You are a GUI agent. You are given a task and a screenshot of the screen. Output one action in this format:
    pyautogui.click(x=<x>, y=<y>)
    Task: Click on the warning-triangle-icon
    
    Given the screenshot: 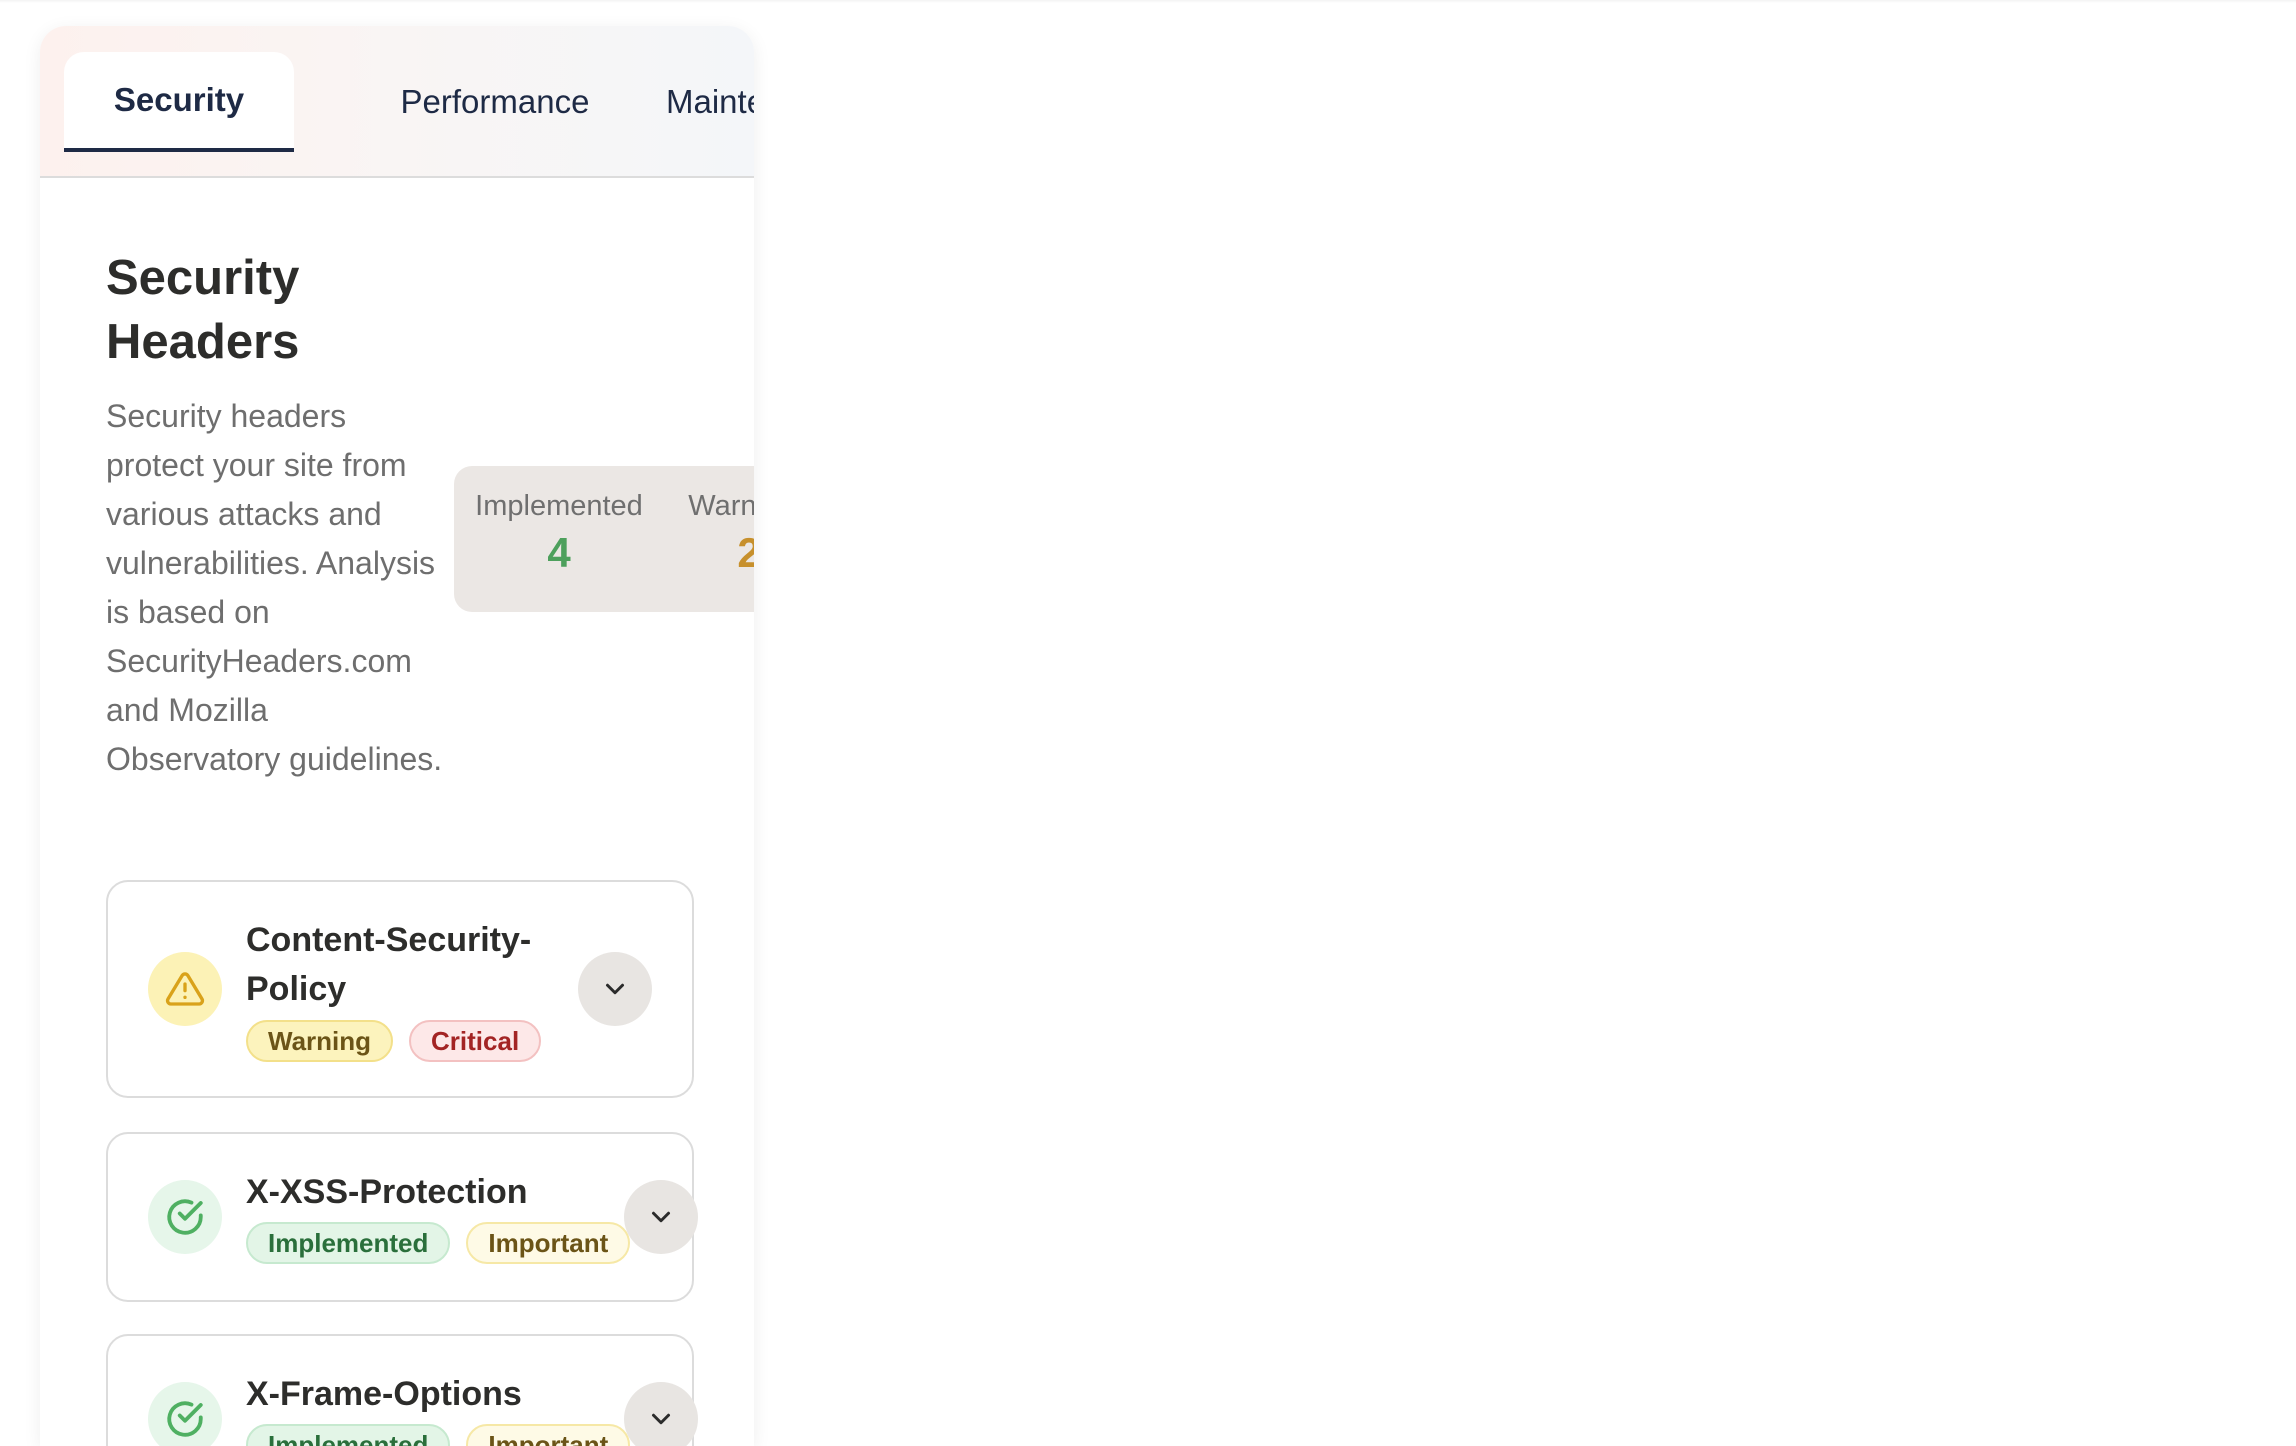 What is the action you would take?
    pyautogui.click(x=185, y=989)
    